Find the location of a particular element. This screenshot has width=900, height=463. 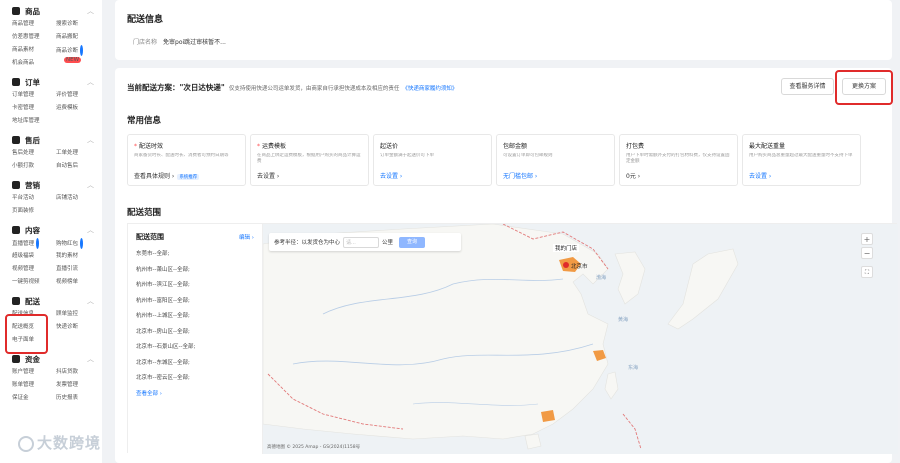

sidebar-item: 发票管理 is located at coordinates (78, 385).